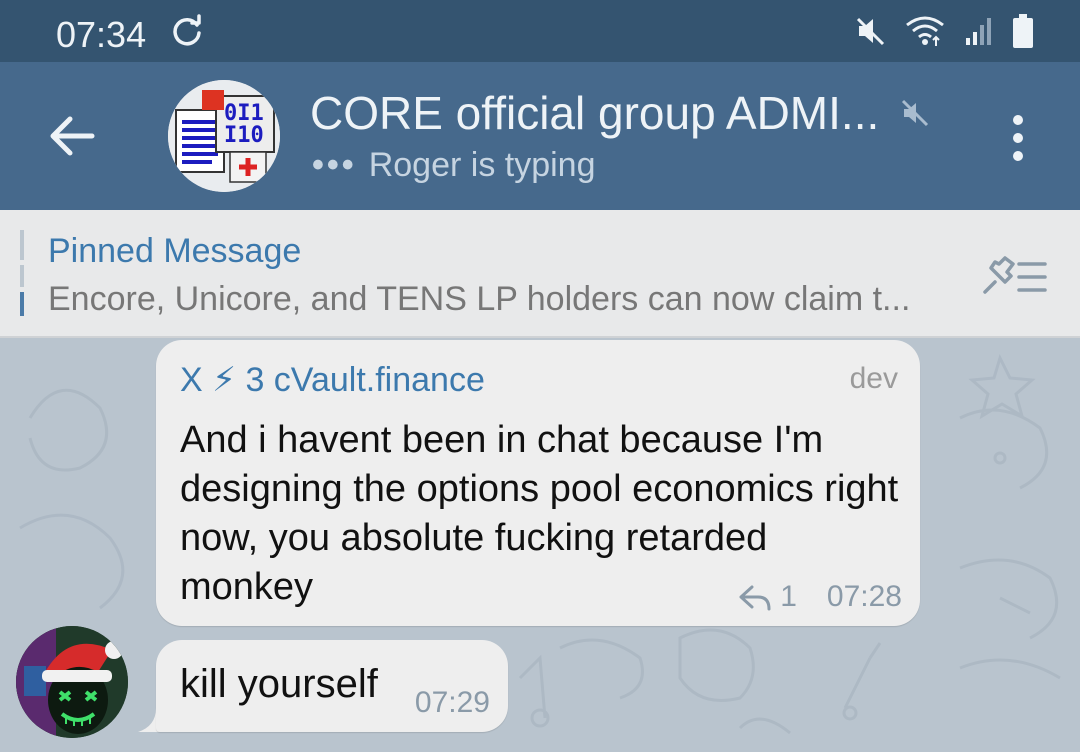 This screenshot has width=1080, height=752. I want to click on user-avatar, so click(72, 682).